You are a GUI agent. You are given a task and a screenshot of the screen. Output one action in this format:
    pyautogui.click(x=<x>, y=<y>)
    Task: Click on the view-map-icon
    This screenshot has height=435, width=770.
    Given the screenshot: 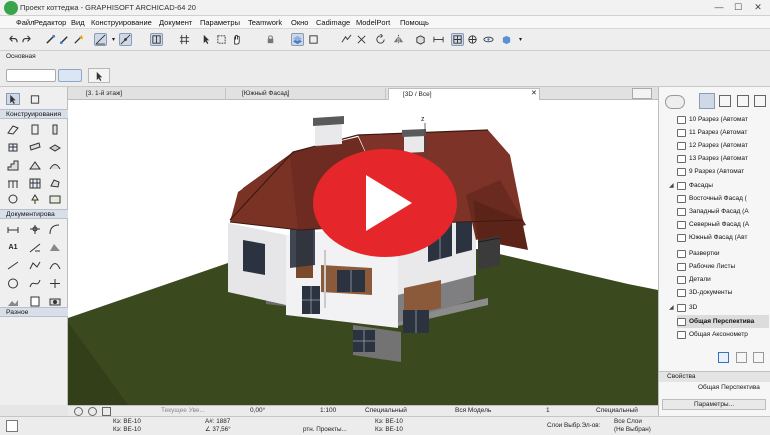 What is the action you would take?
    pyautogui.click(x=725, y=101)
    